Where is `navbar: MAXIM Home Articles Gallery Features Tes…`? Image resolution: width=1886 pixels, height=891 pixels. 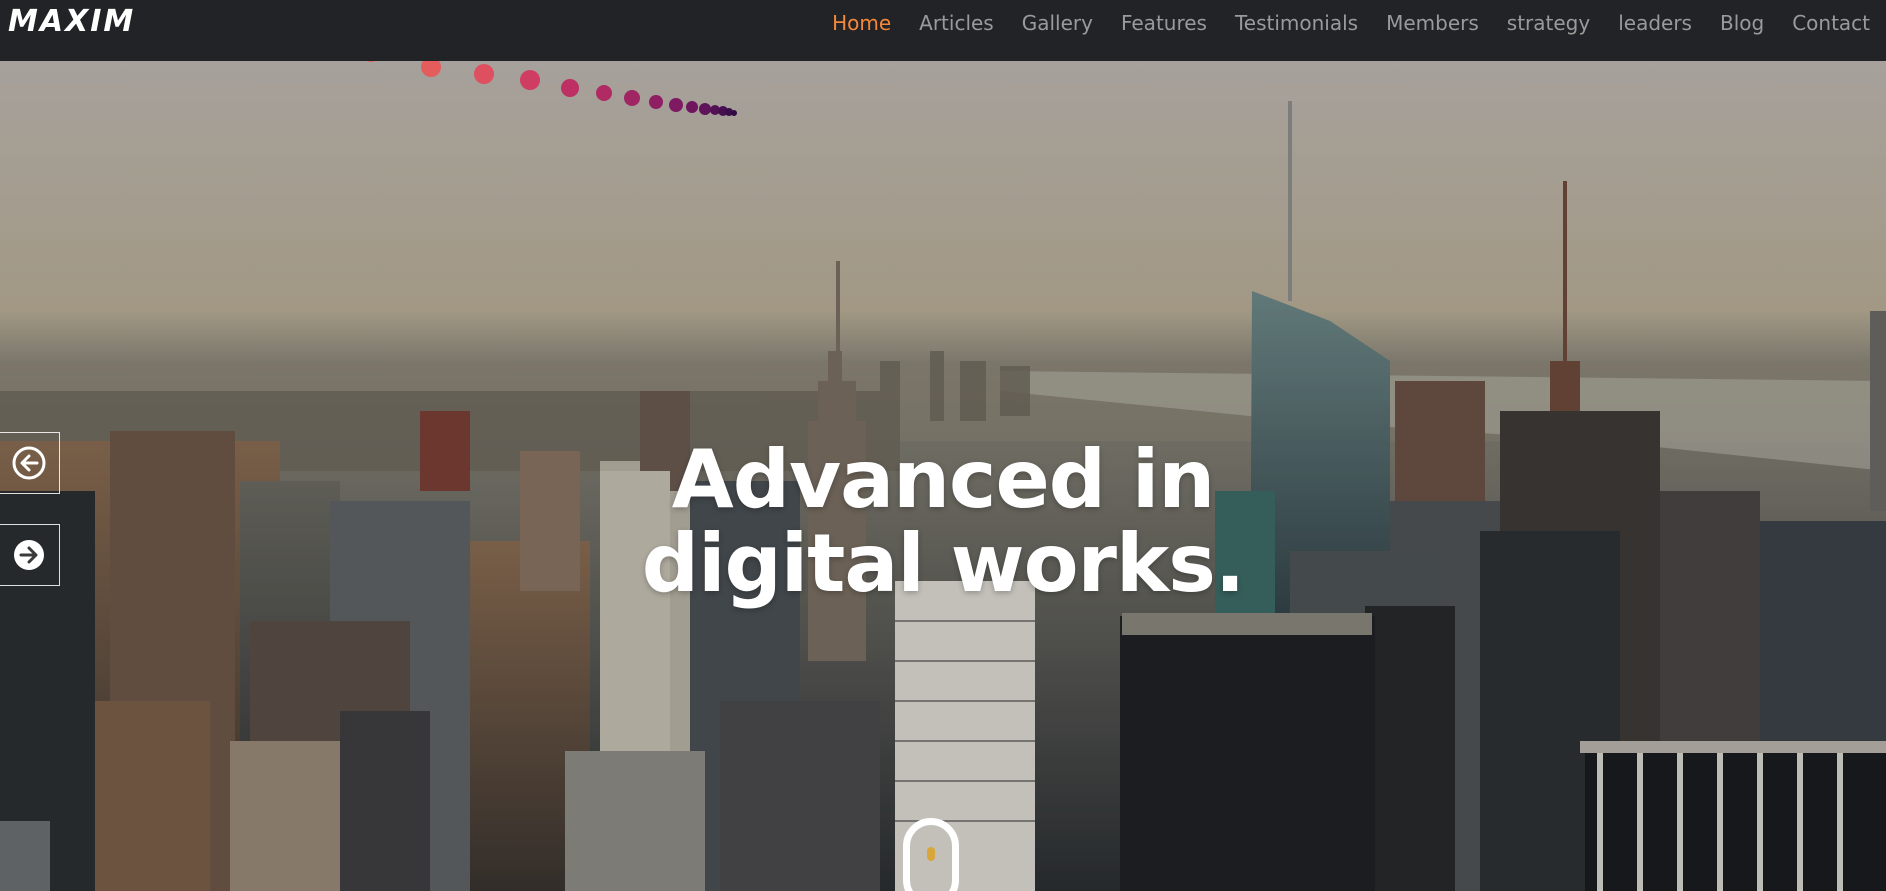
navbar: MAXIM Home Articles Gallery Features Tes… is located at coordinates (943, 30).